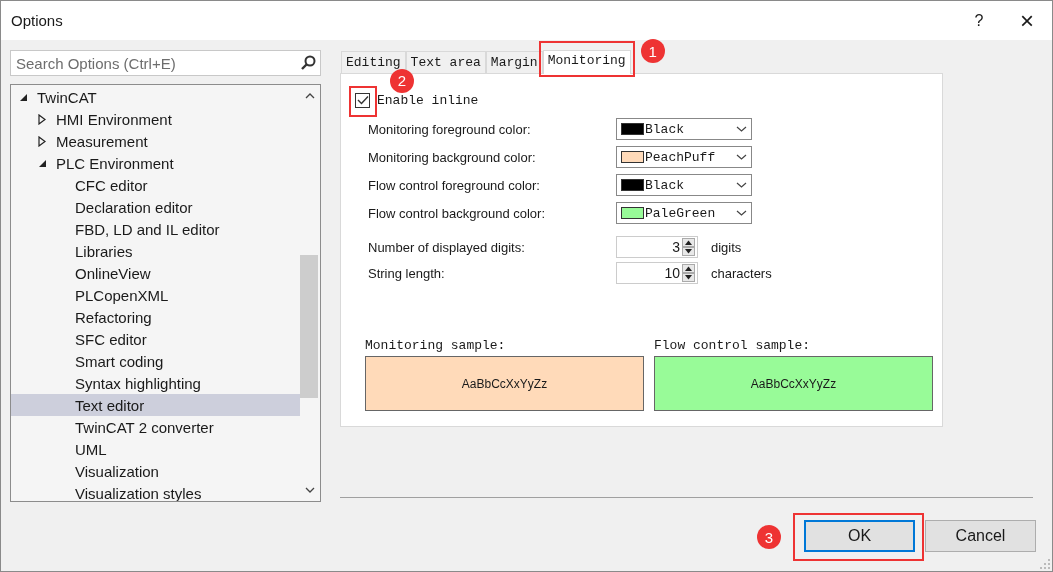  I want to click on callout-badge: 1, so click(652, 51).